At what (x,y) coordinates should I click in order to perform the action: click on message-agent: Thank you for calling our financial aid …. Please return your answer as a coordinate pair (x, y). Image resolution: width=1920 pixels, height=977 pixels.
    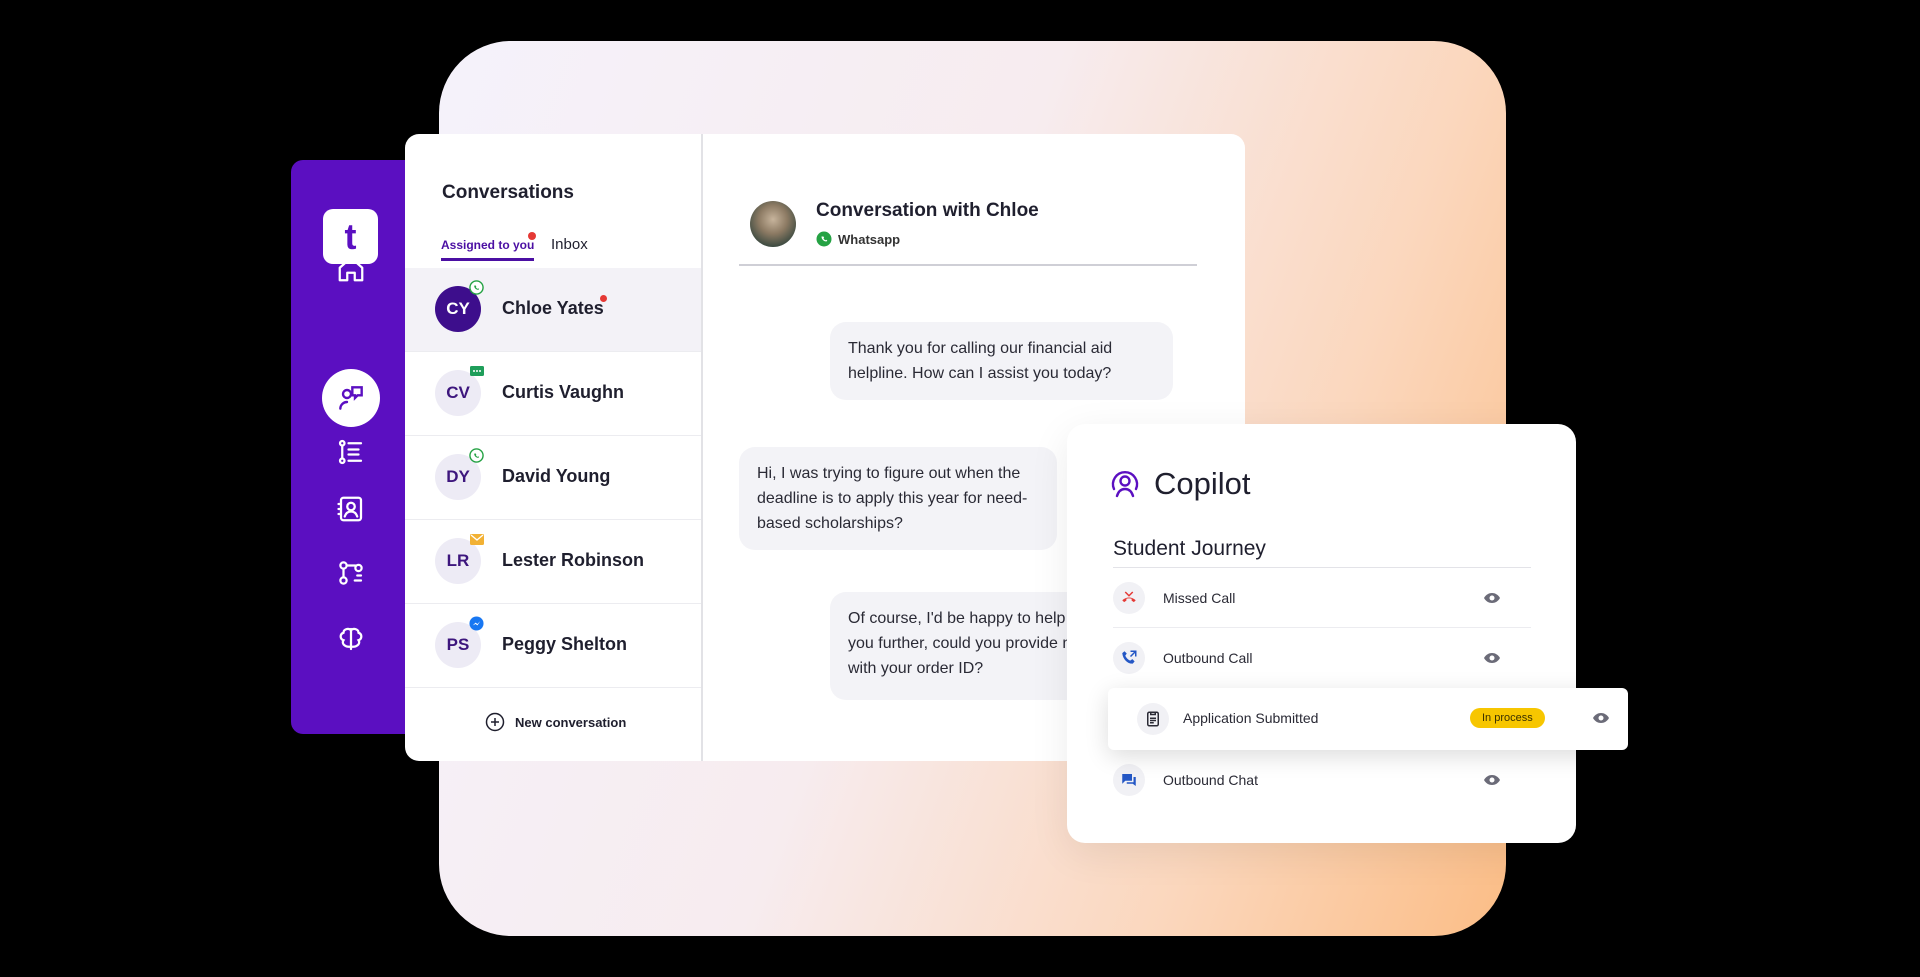
    Looking at the image, I should click on (1001, 361).